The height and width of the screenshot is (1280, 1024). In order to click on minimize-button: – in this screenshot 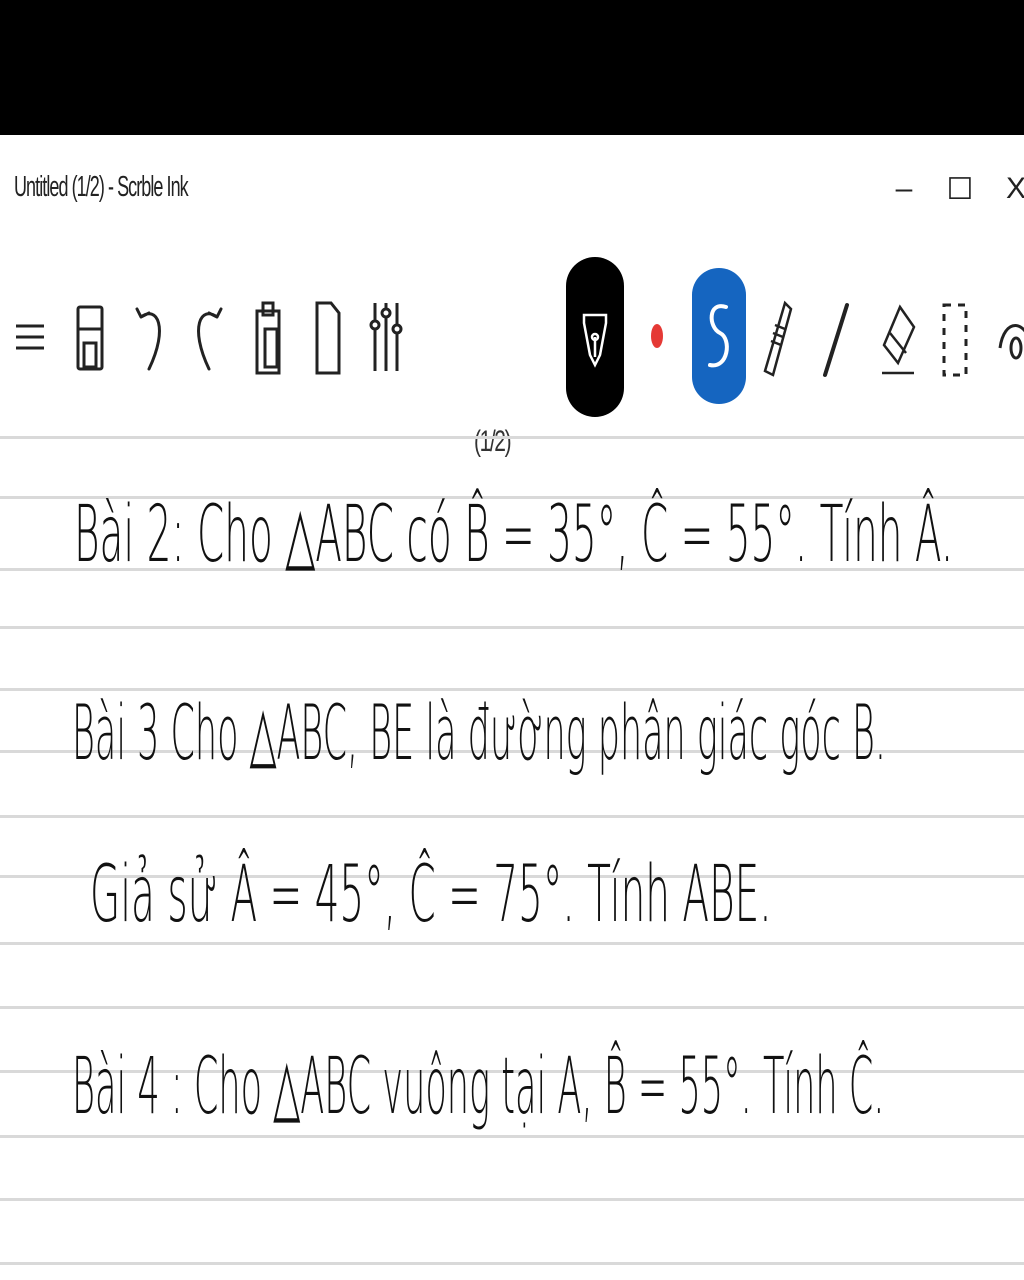, I will do `click(904, 189)`.